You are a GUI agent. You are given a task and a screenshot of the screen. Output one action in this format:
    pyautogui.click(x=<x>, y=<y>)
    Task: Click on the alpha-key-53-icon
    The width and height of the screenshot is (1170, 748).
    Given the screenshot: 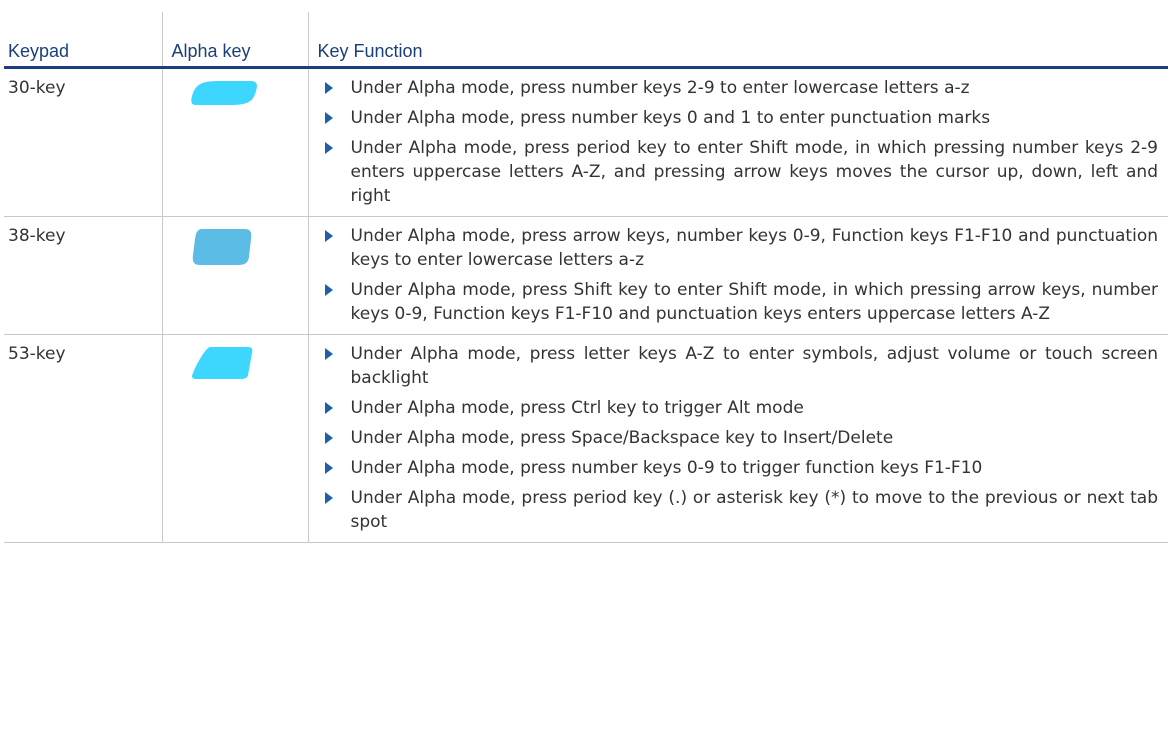 What is the action you would take?
    pyautogui.click(x=221, y=363)
    